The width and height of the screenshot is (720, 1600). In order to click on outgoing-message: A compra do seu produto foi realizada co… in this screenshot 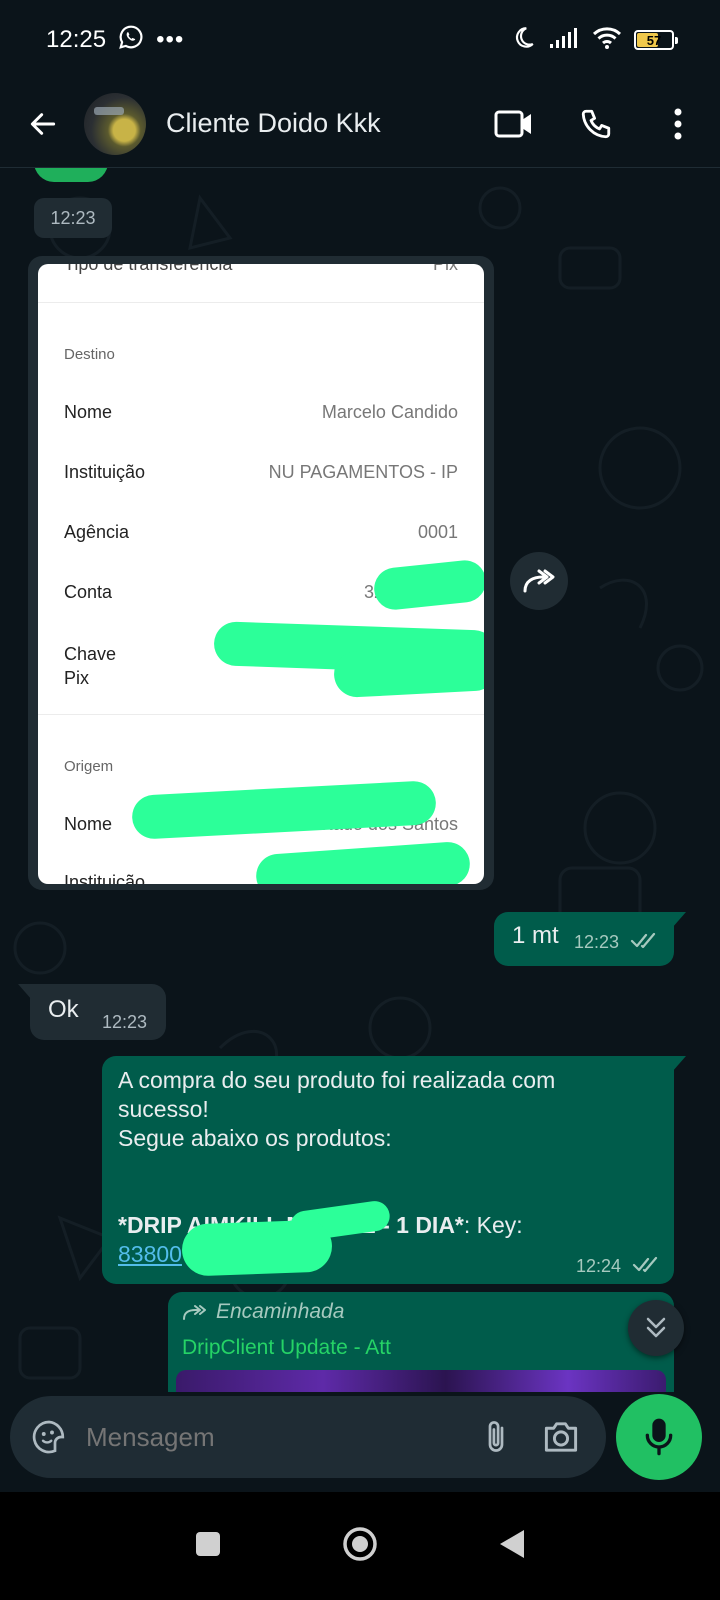, I will do `click(388, 1170)`.